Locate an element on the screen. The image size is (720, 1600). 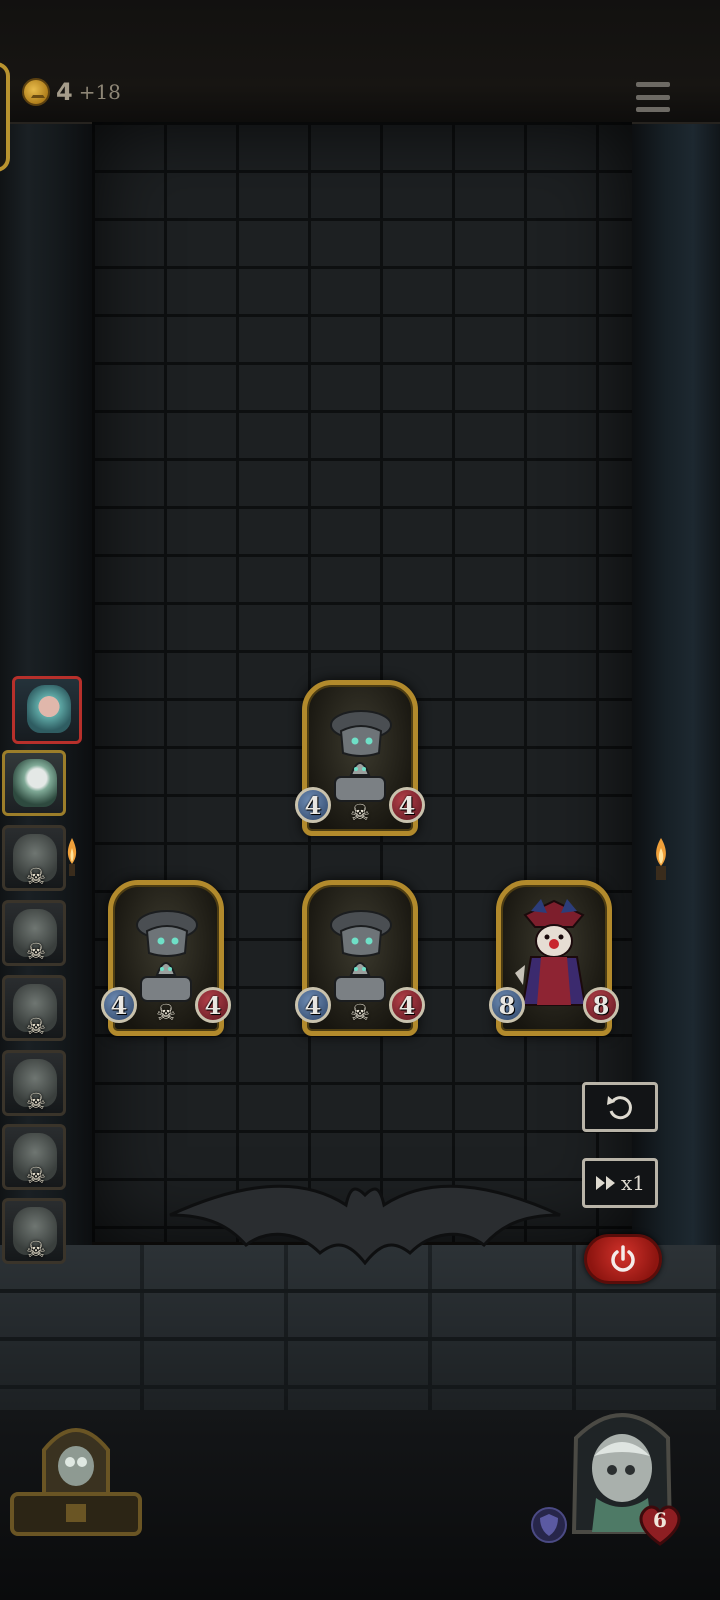
player-health: 6 is located at coordinates (660, 1520).